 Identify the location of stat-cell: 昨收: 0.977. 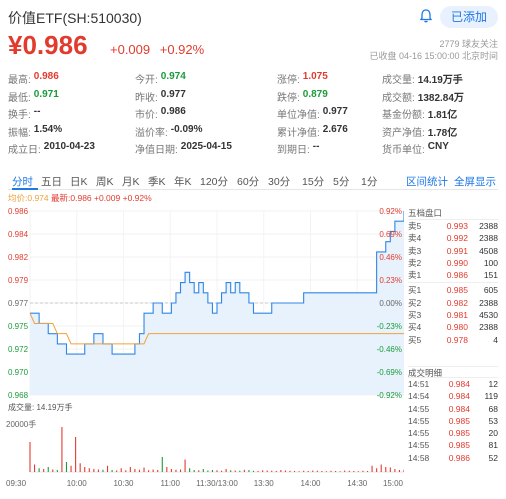
(206, 96).